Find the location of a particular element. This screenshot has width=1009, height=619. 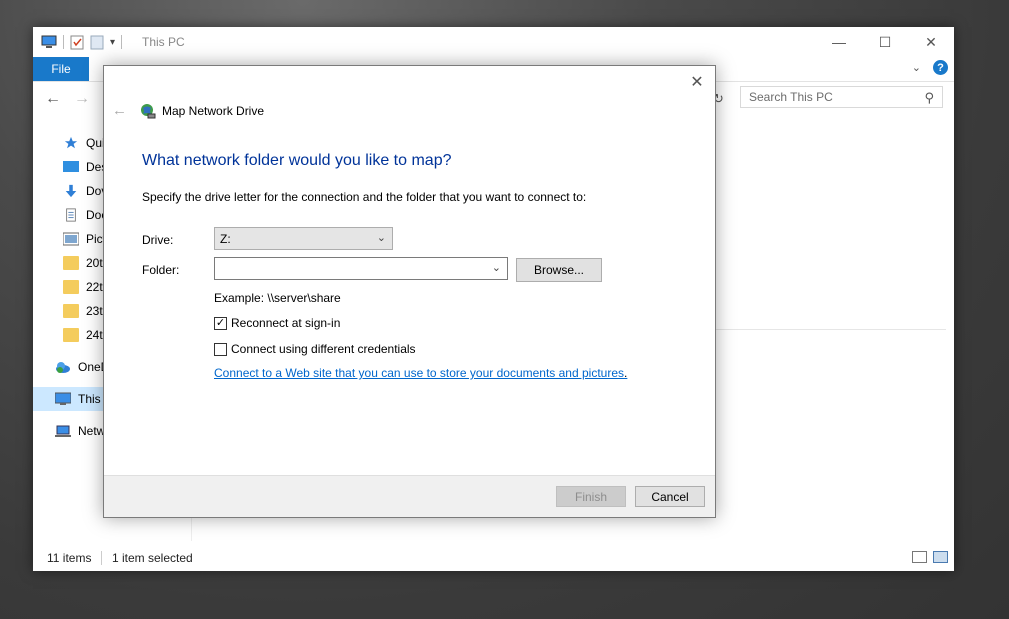

maximize-button: ☐ is located at coordinates (885, 42).